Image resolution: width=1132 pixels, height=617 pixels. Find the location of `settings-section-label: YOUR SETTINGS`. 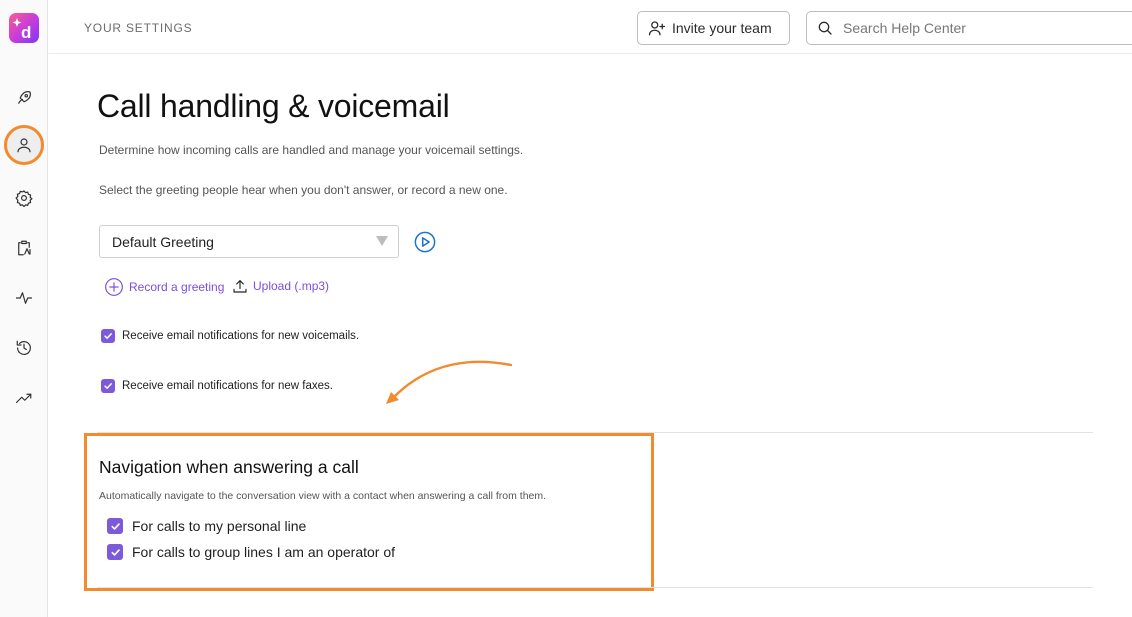

settings-section-label: YOUR SETTINGS is located at coordinates (138, 28).